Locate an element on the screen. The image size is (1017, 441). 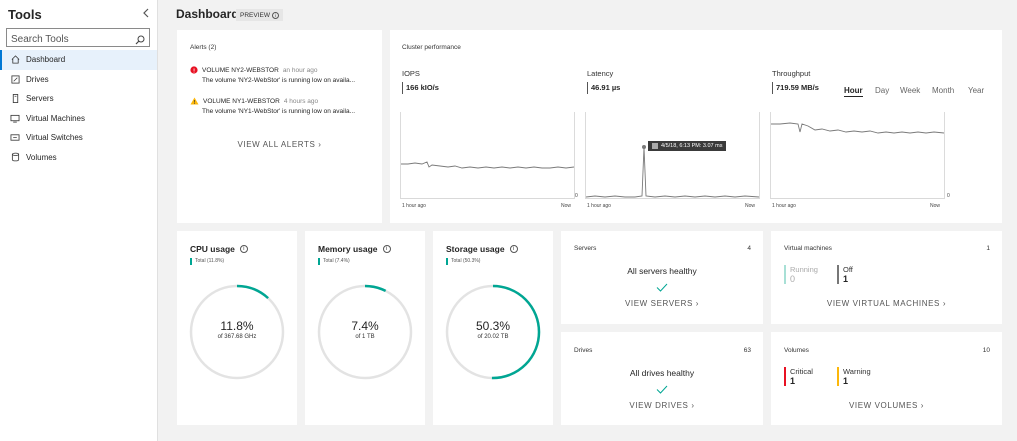
tab-week: Week is located at coordinates (910, 90).